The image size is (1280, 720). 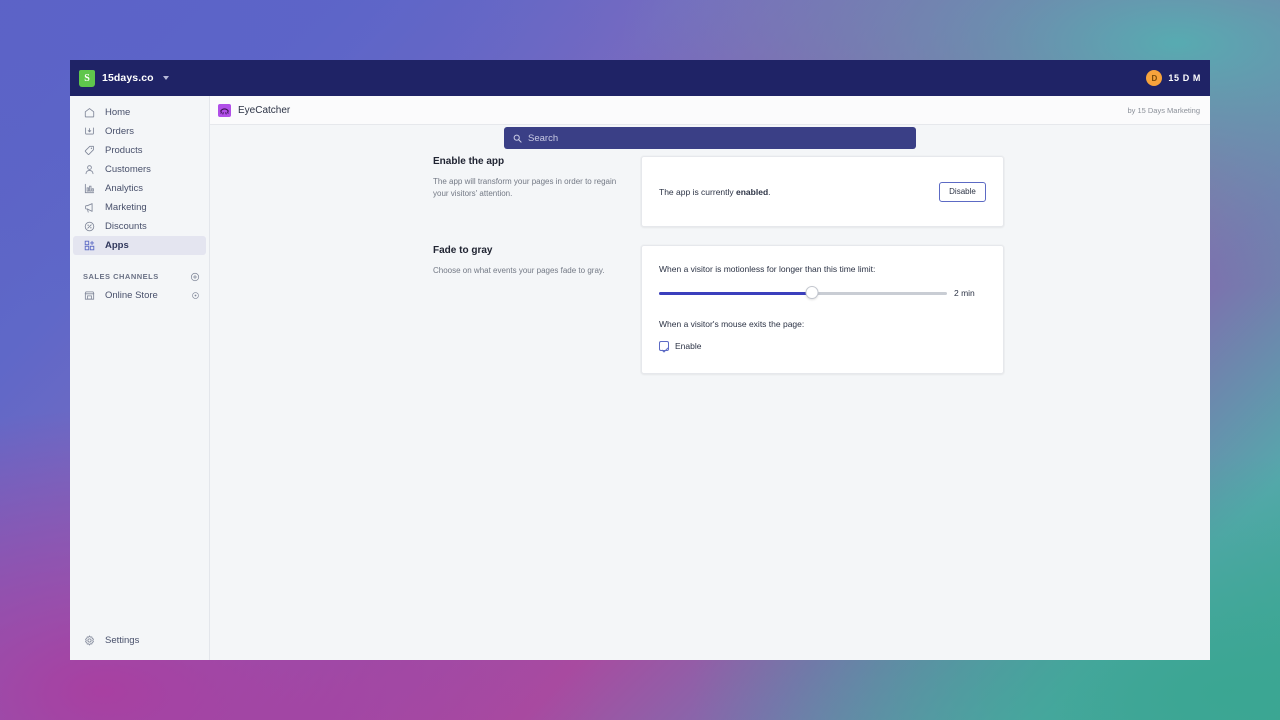 I want to click on enable-app-card: The app is currently enabled. Disable, so click(x=822, y=191).